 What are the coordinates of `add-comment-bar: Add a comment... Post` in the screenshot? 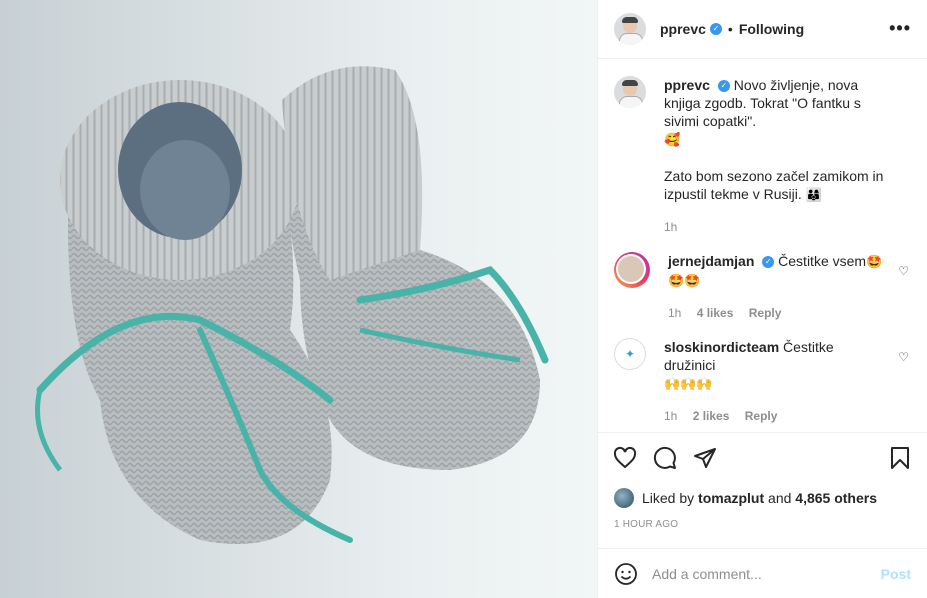 It's located at (762, 573).